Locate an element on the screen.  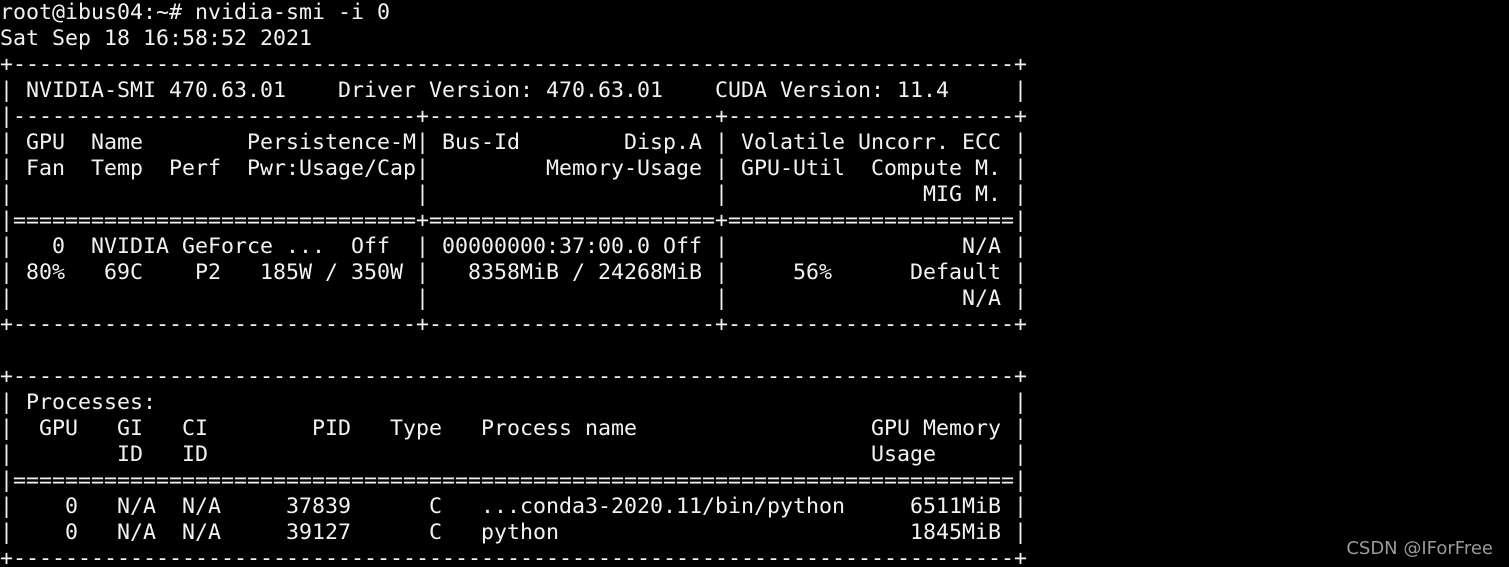
terminal-line-proc-title: | Processes: | is located at coordinates (514, 402).